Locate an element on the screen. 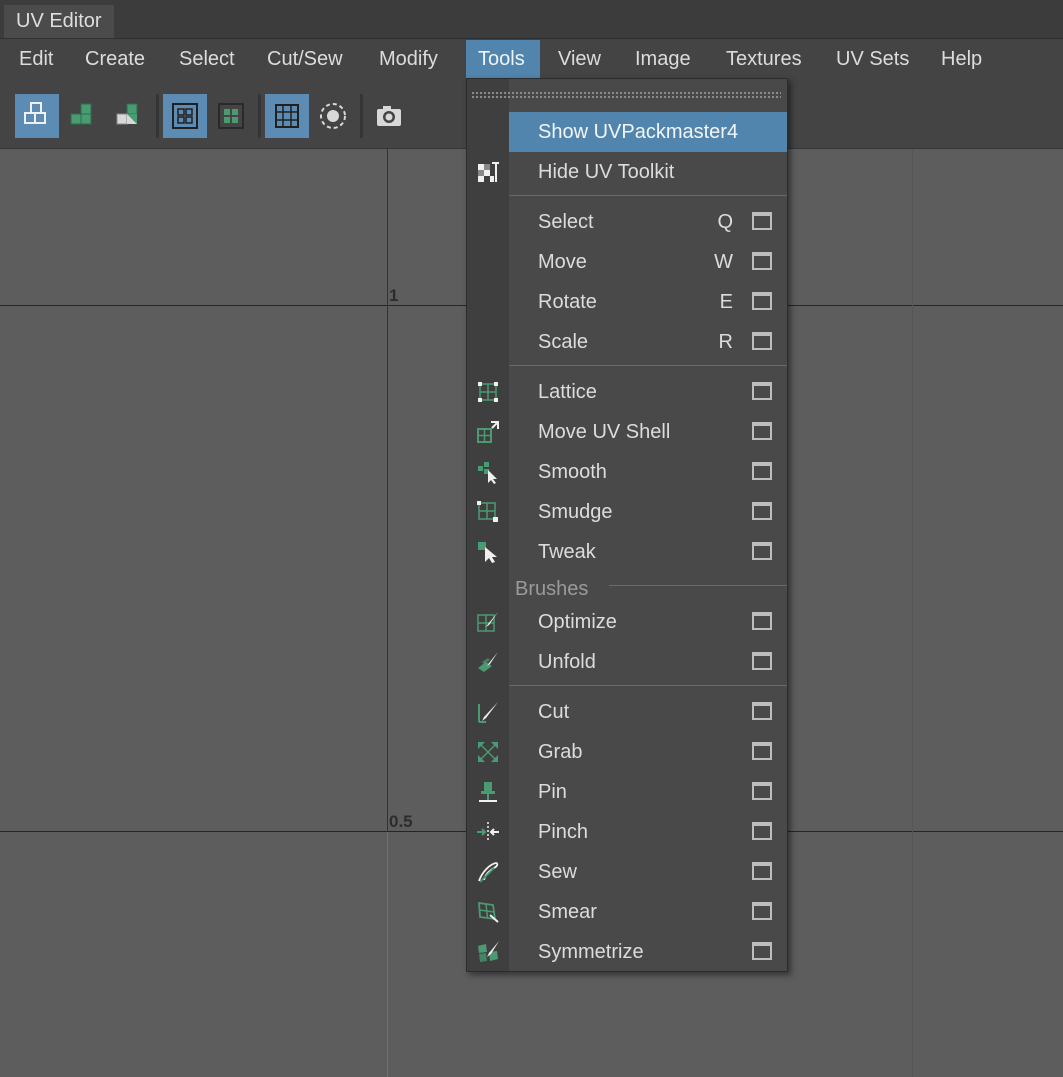 This screenshot has height=1077, width=1063. menu-item-select: Select Q is located at coordinates (627, 222).